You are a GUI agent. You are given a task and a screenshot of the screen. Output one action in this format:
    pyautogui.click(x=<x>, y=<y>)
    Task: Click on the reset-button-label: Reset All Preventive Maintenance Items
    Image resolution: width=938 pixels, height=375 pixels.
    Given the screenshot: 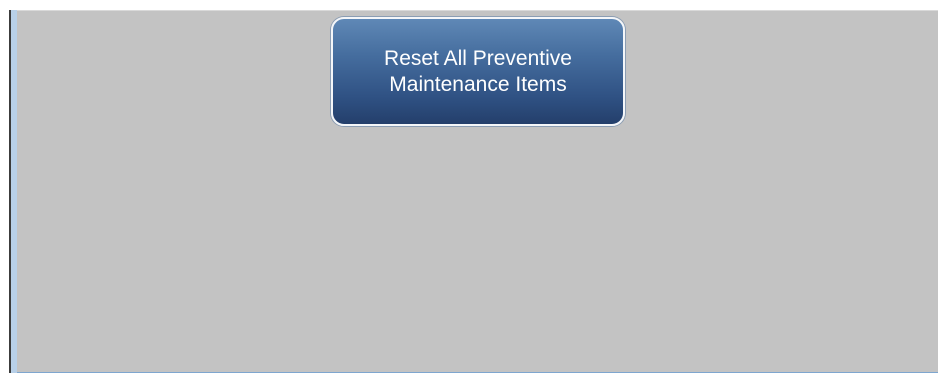 What is the action you would take?
    pyautogui.click(x=478, y=71)
    